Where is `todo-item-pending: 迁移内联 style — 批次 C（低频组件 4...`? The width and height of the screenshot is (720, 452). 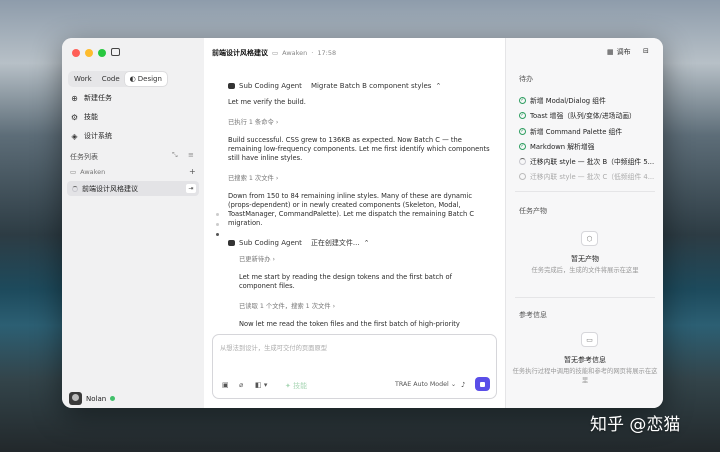
todo-item-pending: 迁移内联 style — 批次 C（低频组件 4... is located at coordinates (586, 176).